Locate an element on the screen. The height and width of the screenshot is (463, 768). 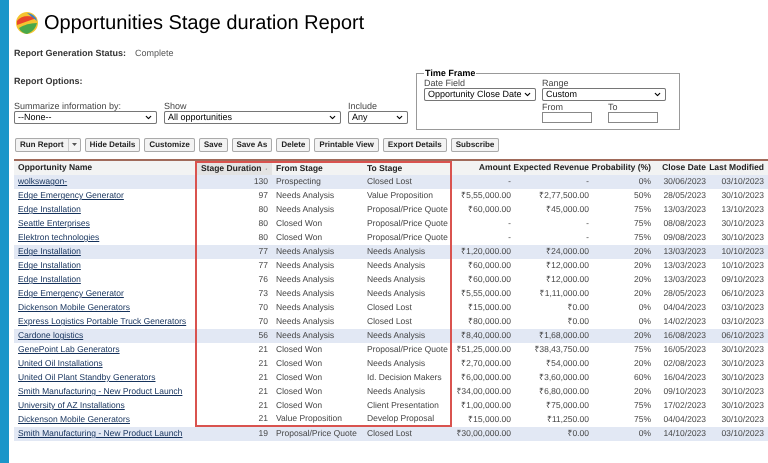
table-cell: ₹60,000.00 is located at coordinates (483, 265).